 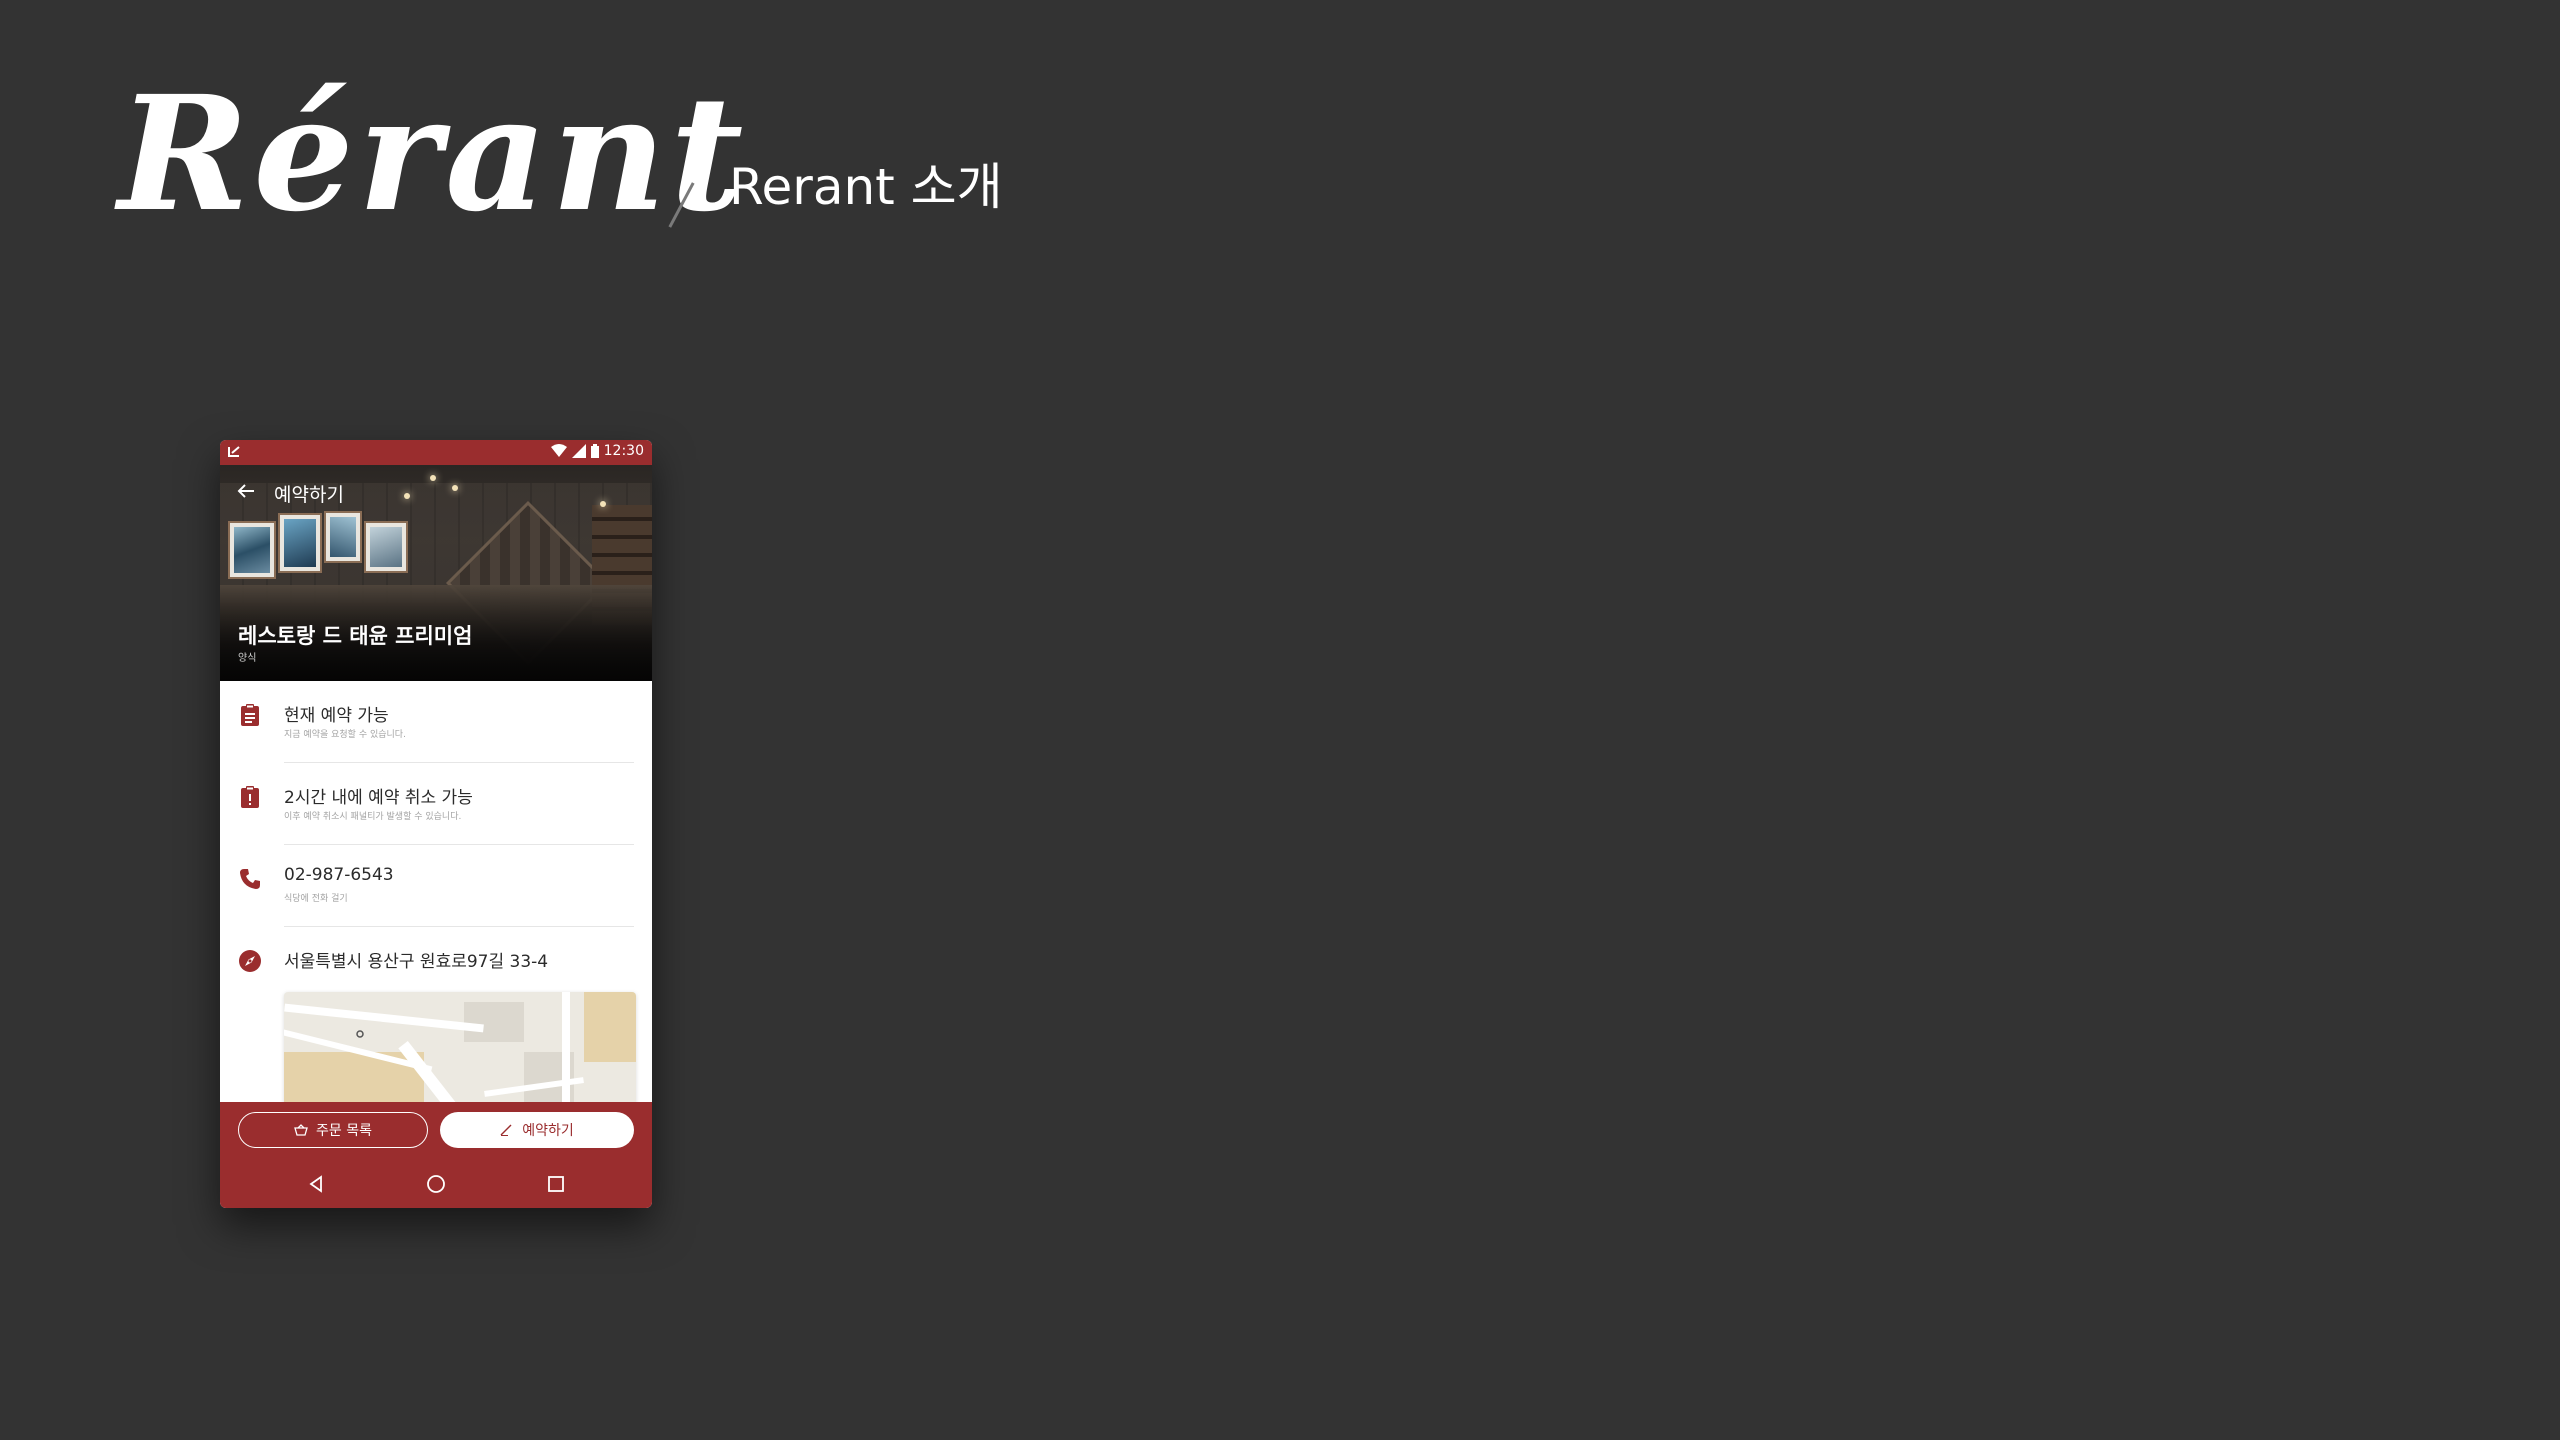 What do you see at coordinates (247, 658) in the screenshot?
I see `restaurant-category: 양식` at bounding box center [247, 658].